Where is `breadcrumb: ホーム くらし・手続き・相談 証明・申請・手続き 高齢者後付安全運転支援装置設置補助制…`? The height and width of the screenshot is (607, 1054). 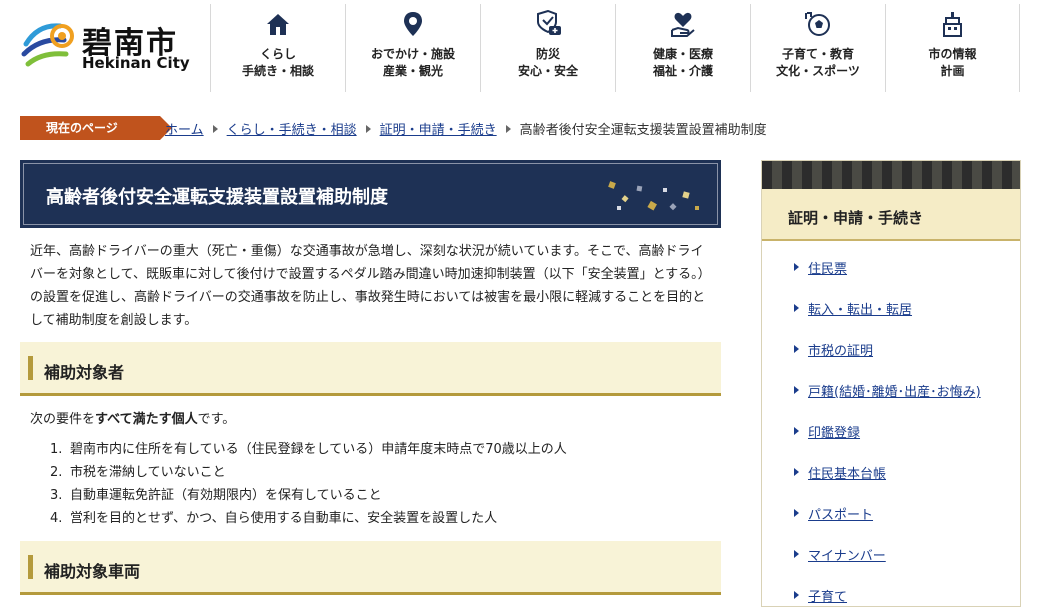 breadcrumb: ホーム くらし・手続き・相談 証明・申請・手続き 高齢者後付安全運転支援装置設置補助制… is located at coordinates (466, 128).